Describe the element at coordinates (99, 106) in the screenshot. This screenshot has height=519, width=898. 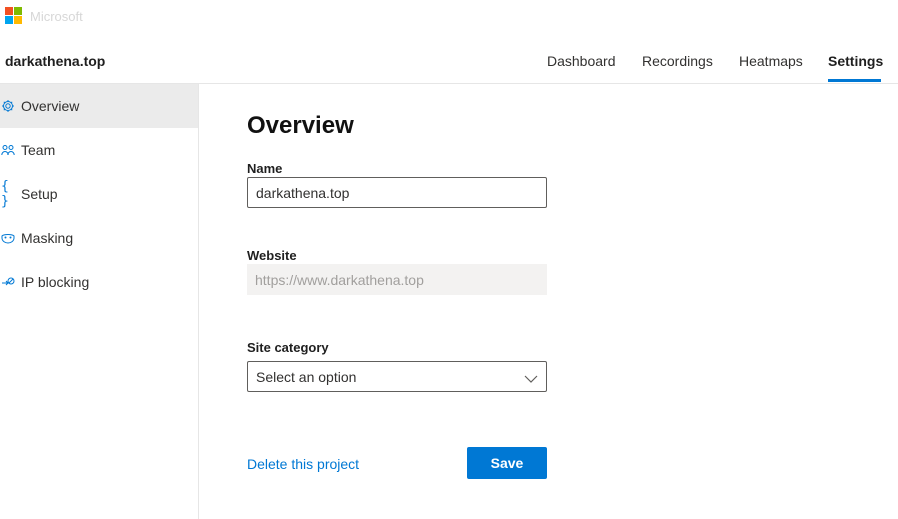
I see `sidebar-item-overview: Overview` at that location.